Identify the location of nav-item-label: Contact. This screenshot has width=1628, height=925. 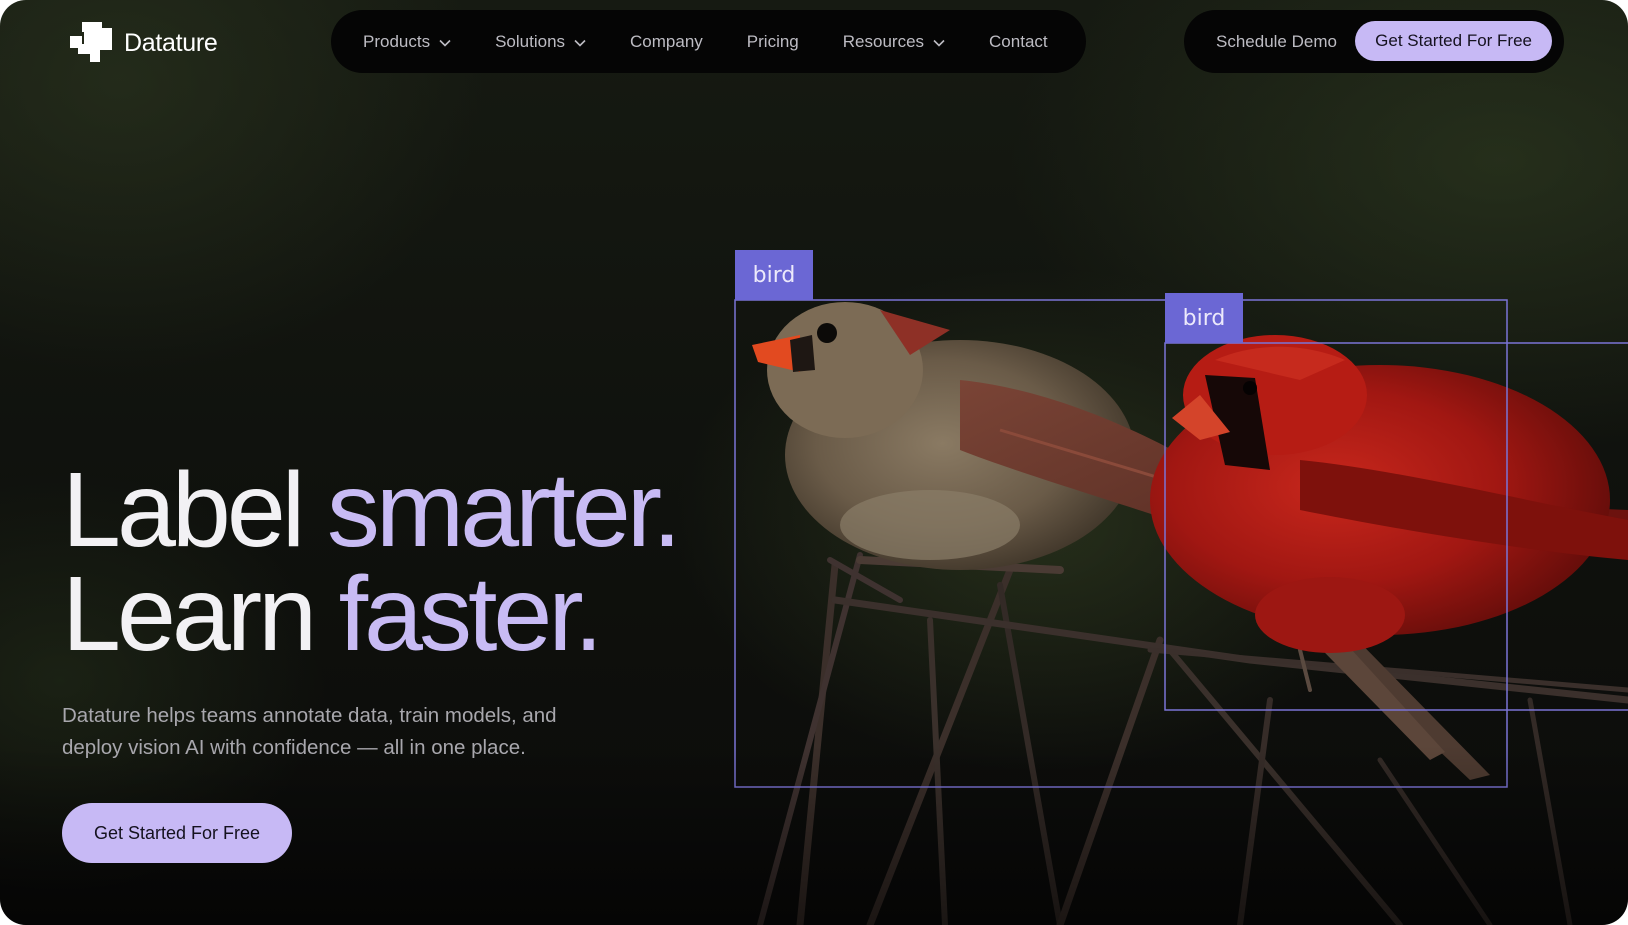
(1018, 41).